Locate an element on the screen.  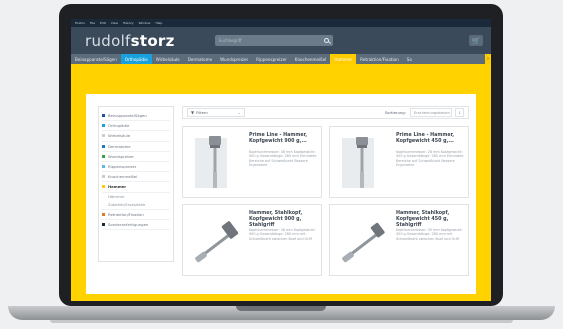
sidebar-item-wirbelsaeule: Wirbelsäule is located at coordinates (136, 136).